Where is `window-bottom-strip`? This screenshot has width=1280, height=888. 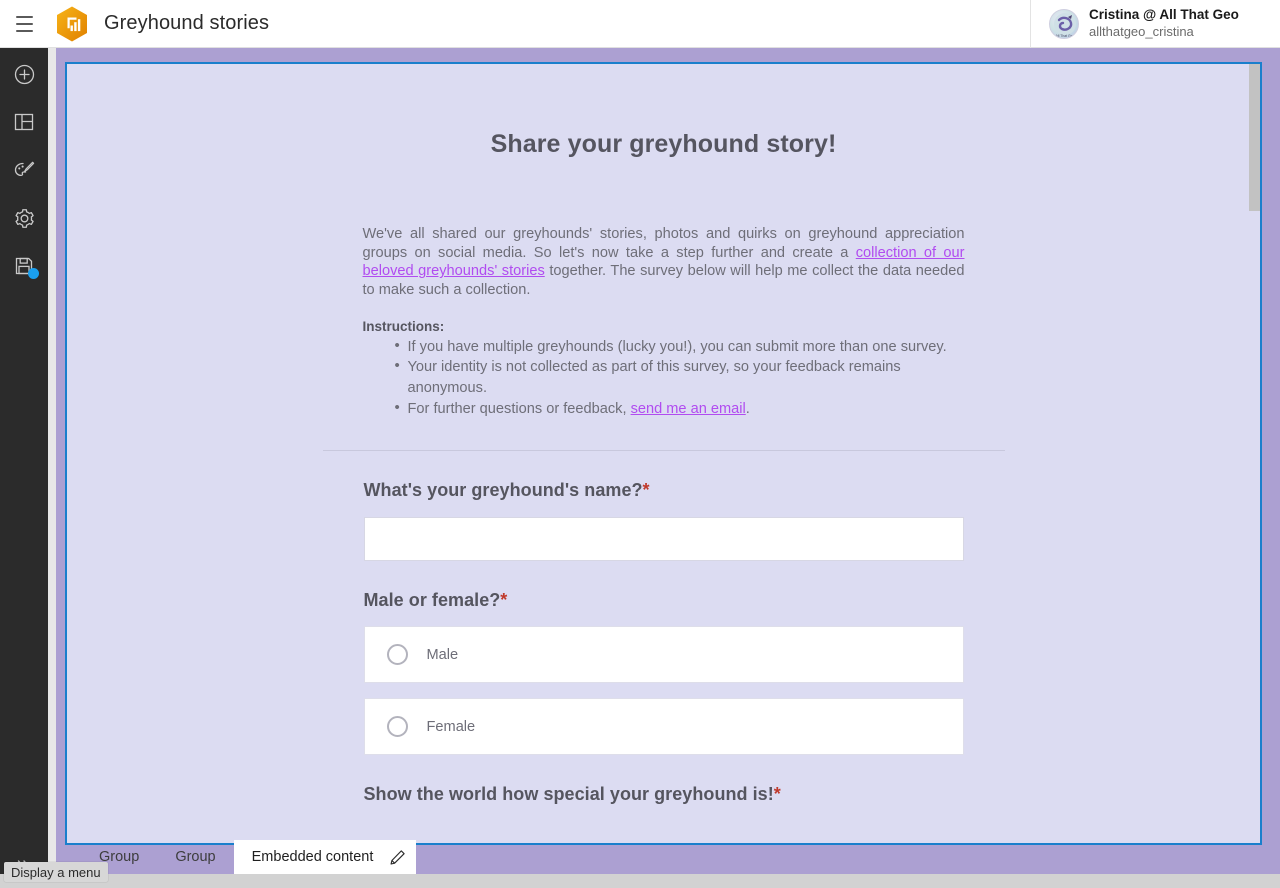
window-bottom-strip is located at coordinates (640, 881).